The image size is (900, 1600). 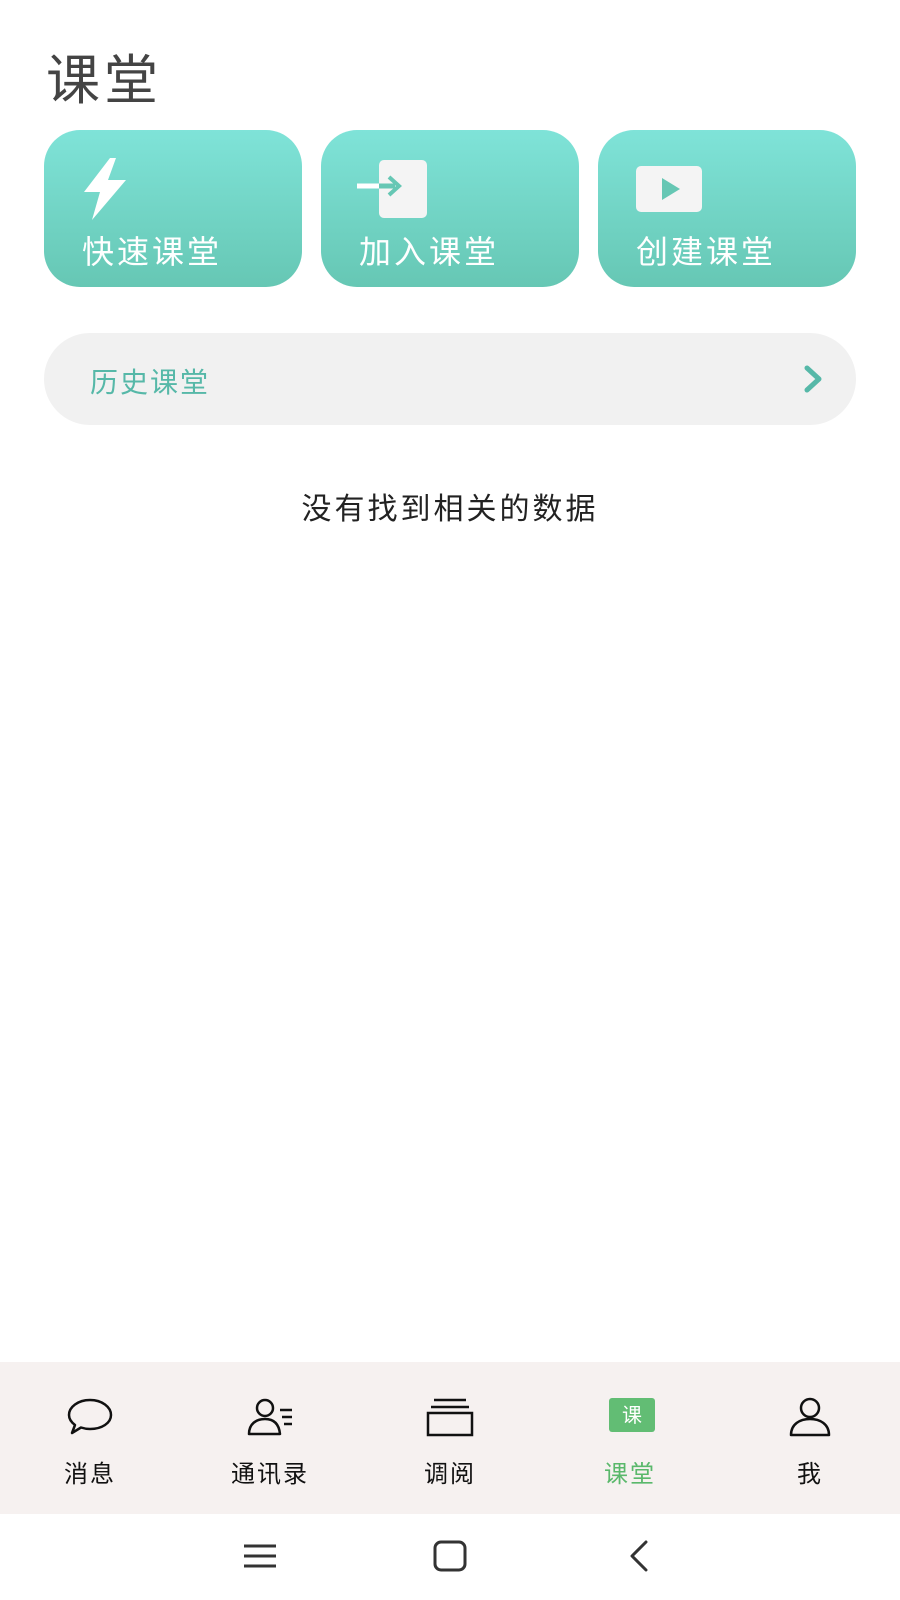 I want to click on chat-bubble-icon, so click(x=90, y=1416).